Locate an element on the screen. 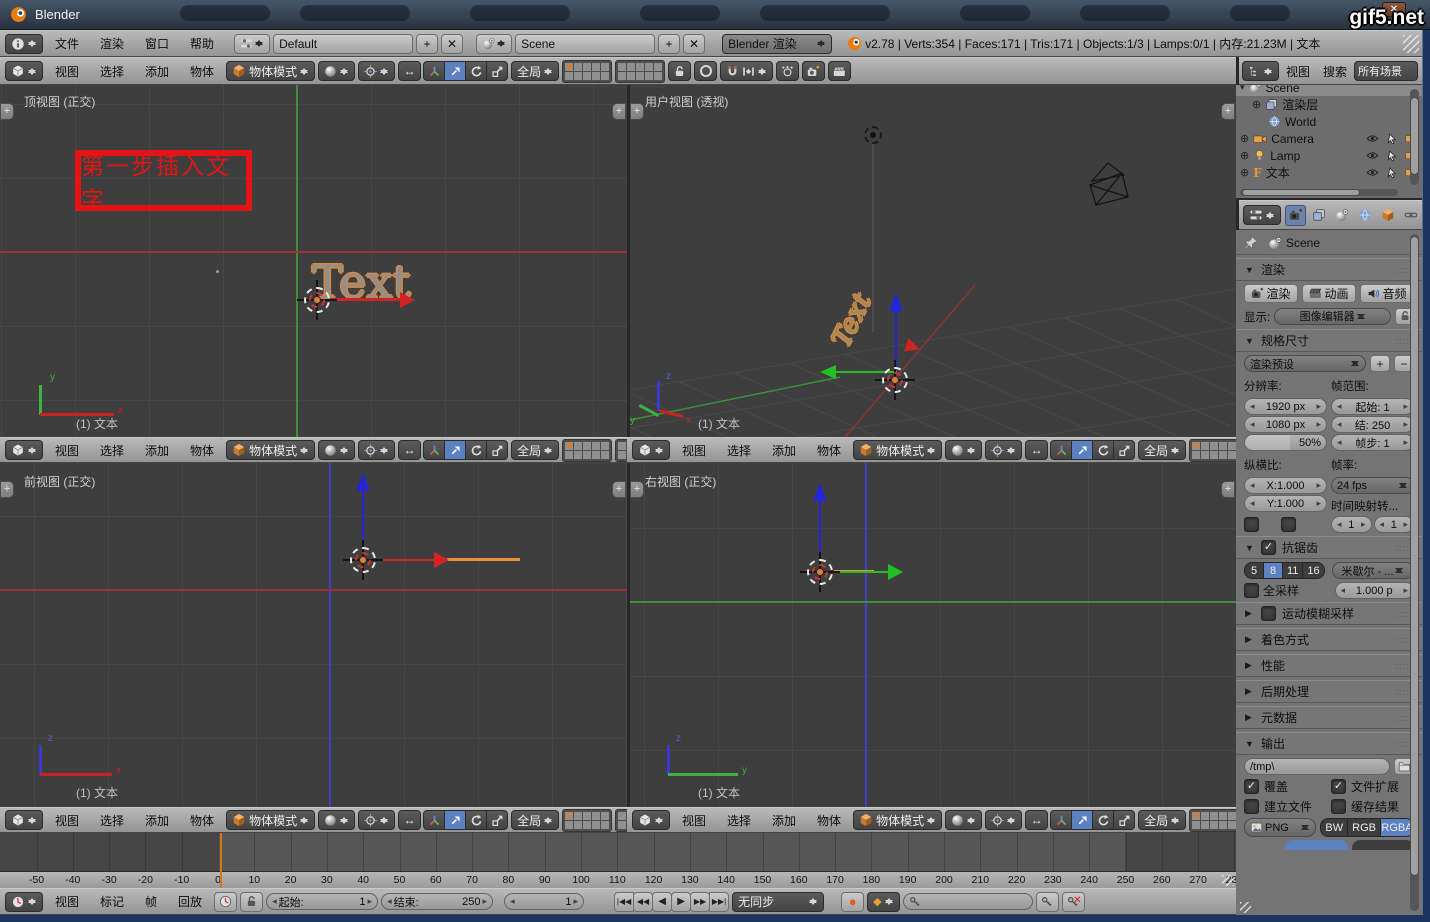 The height and width of the screenshot is (922, 1430). render-preset-select: 渲染预设 is located at coordinates (1305, 363).